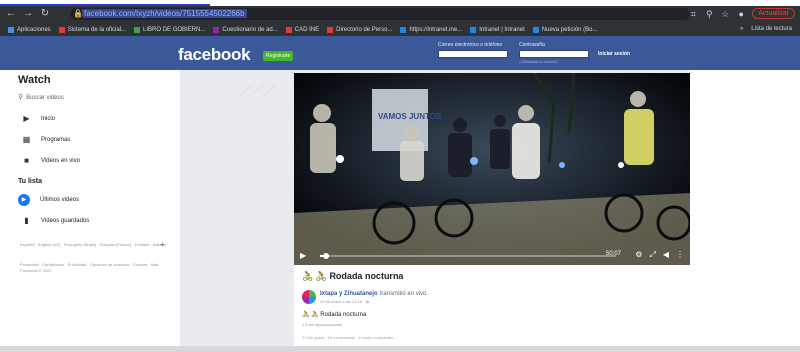 This screenshot has height=352, width=800. I want to click on register-button: Registrarte, so click(278, 56).